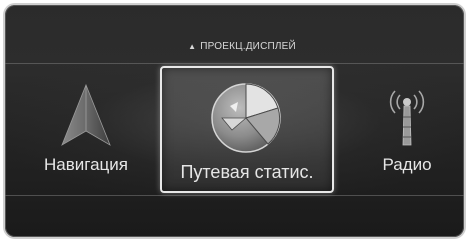 The image size is (471, 243). I want to click on divider-top, so click(234, 63).